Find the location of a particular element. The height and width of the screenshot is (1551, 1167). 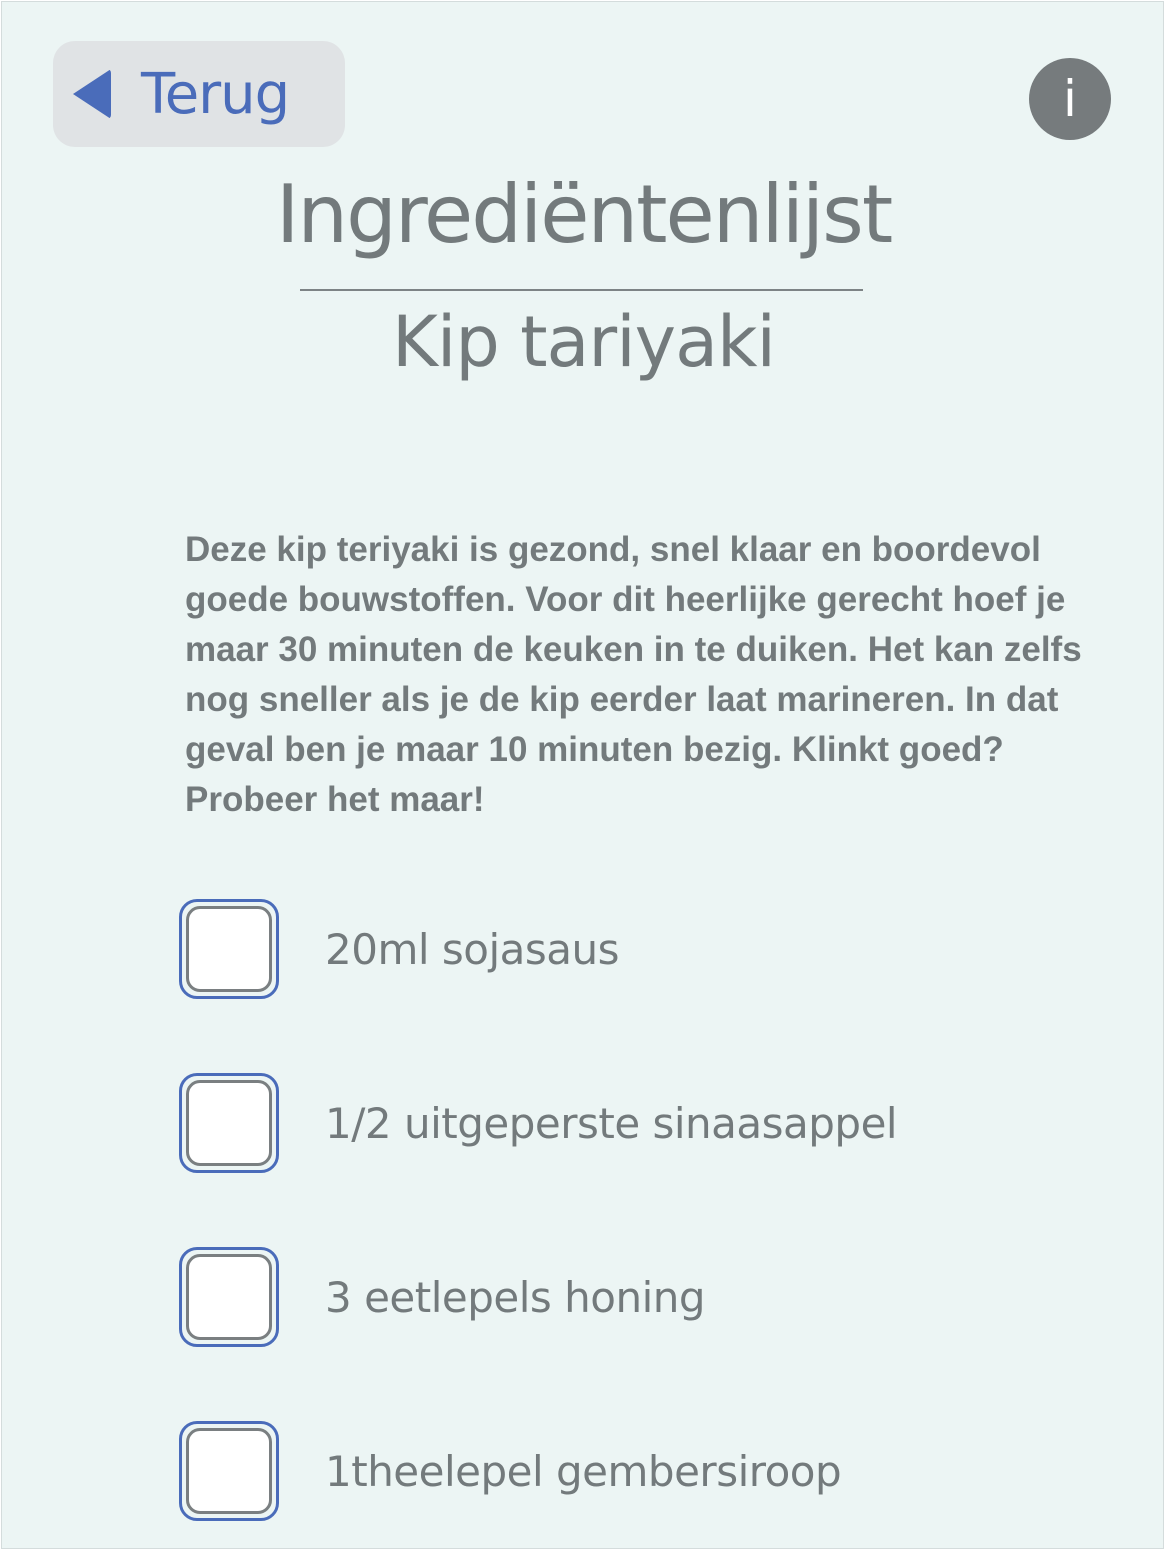

ingredient-label: 1theelepel gembersiroop is located at coordinates (583, 1471).